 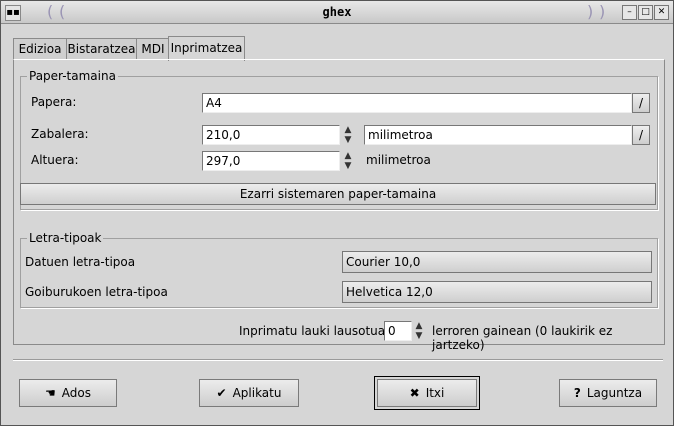 I want to click on ok-hand-icon: ☚, so click(x=50, y=393).